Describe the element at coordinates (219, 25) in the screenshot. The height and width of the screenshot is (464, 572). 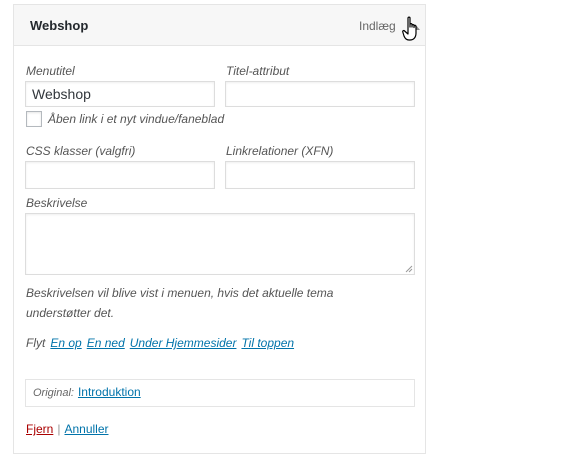
I see `menu-item-header: Webshop Indlæg` at that location.